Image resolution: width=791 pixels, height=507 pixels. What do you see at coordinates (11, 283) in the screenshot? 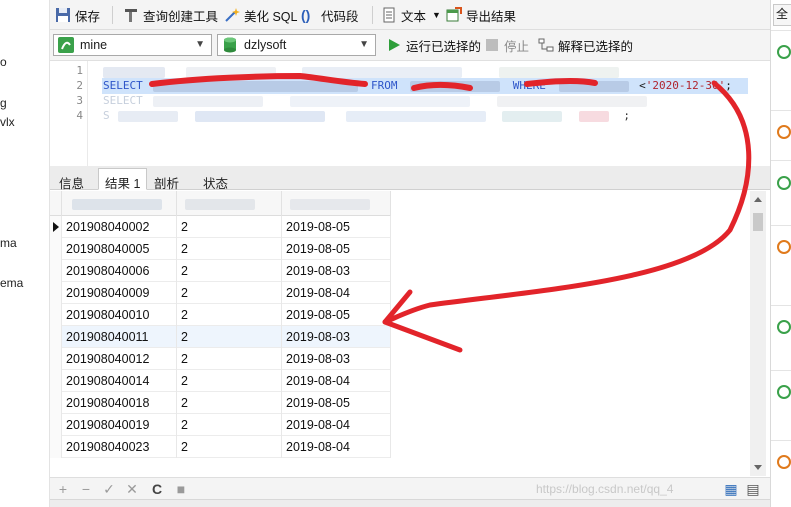
I see `tree-item-fragment: ema` at bounding box center [11, 283].